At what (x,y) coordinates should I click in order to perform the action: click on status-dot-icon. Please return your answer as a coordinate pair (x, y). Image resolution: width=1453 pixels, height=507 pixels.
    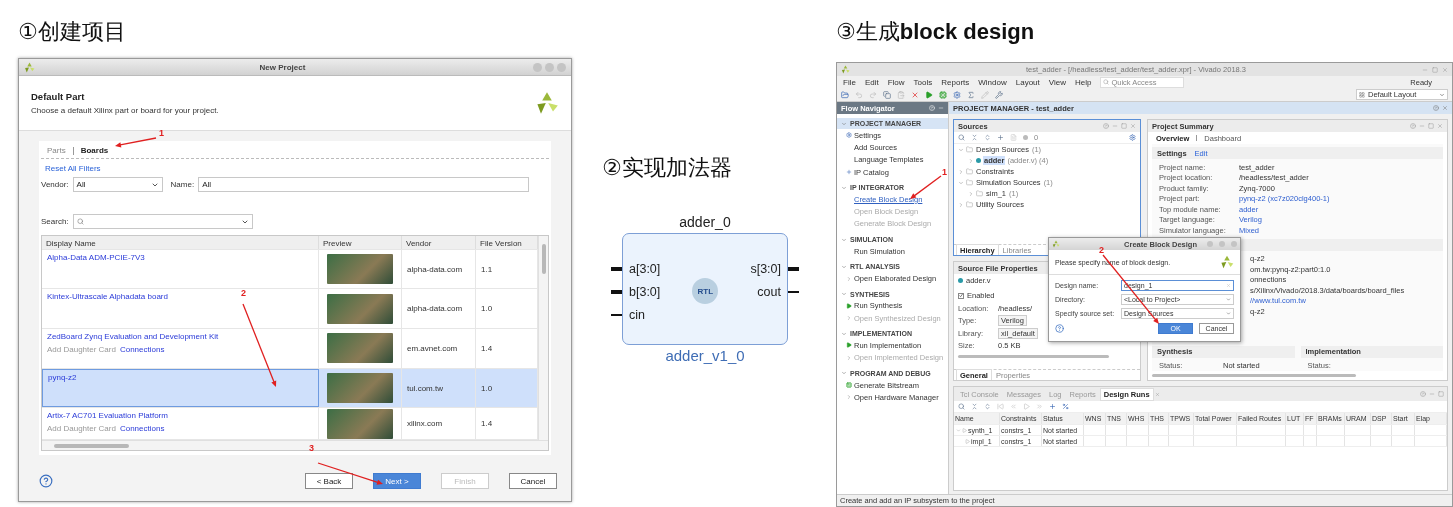
    Looking at the image, I should click on (1025, 137).